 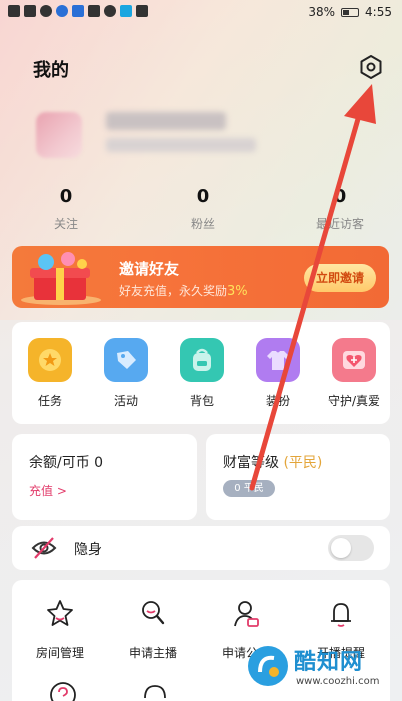 I want to click on signal-icon, so click(x=30, y=11).